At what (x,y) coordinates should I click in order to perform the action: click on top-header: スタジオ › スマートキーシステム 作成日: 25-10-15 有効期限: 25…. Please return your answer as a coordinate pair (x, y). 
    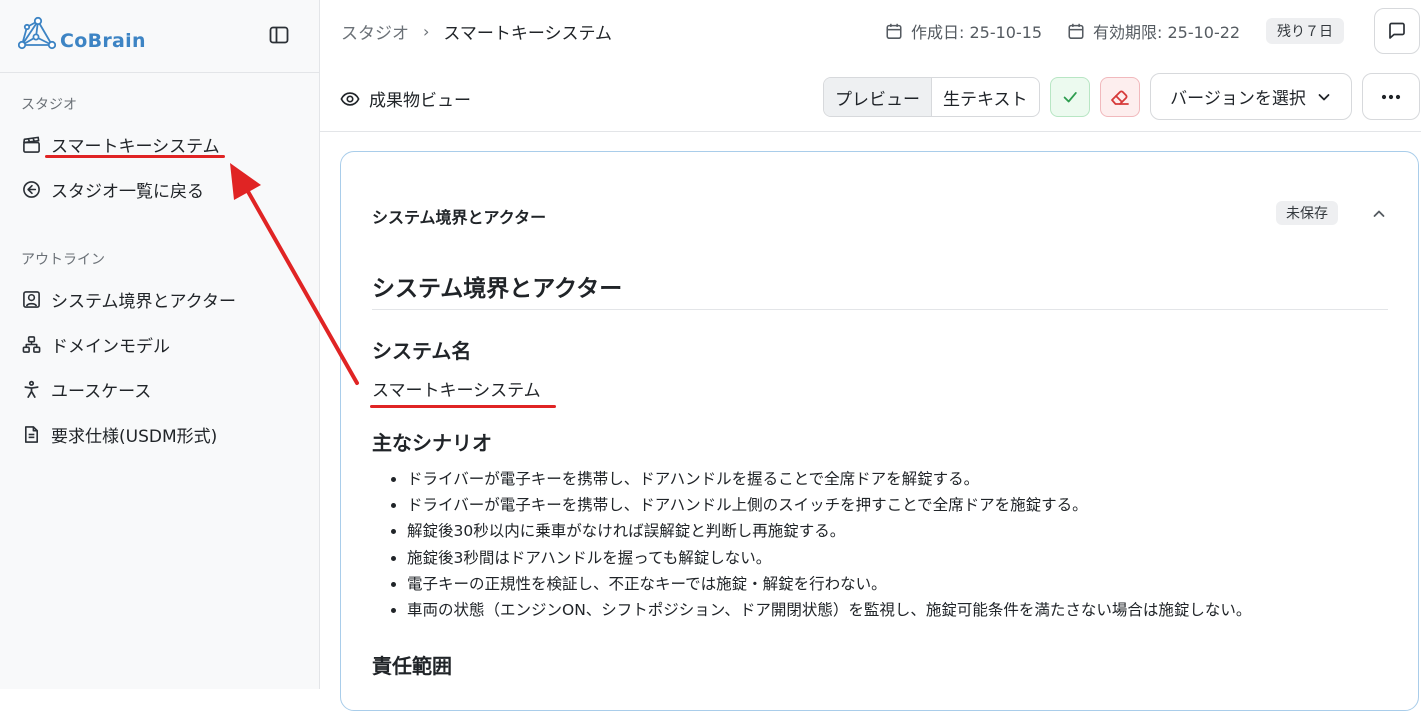
    Looking at the image, I should click on (870, 31).